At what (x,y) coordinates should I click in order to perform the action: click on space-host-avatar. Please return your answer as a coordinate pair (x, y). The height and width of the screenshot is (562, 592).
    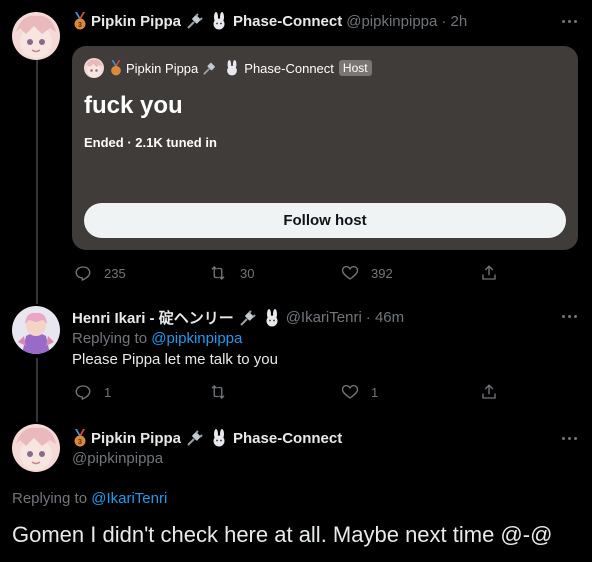
    Looking at the image, I should click on (94, 68).